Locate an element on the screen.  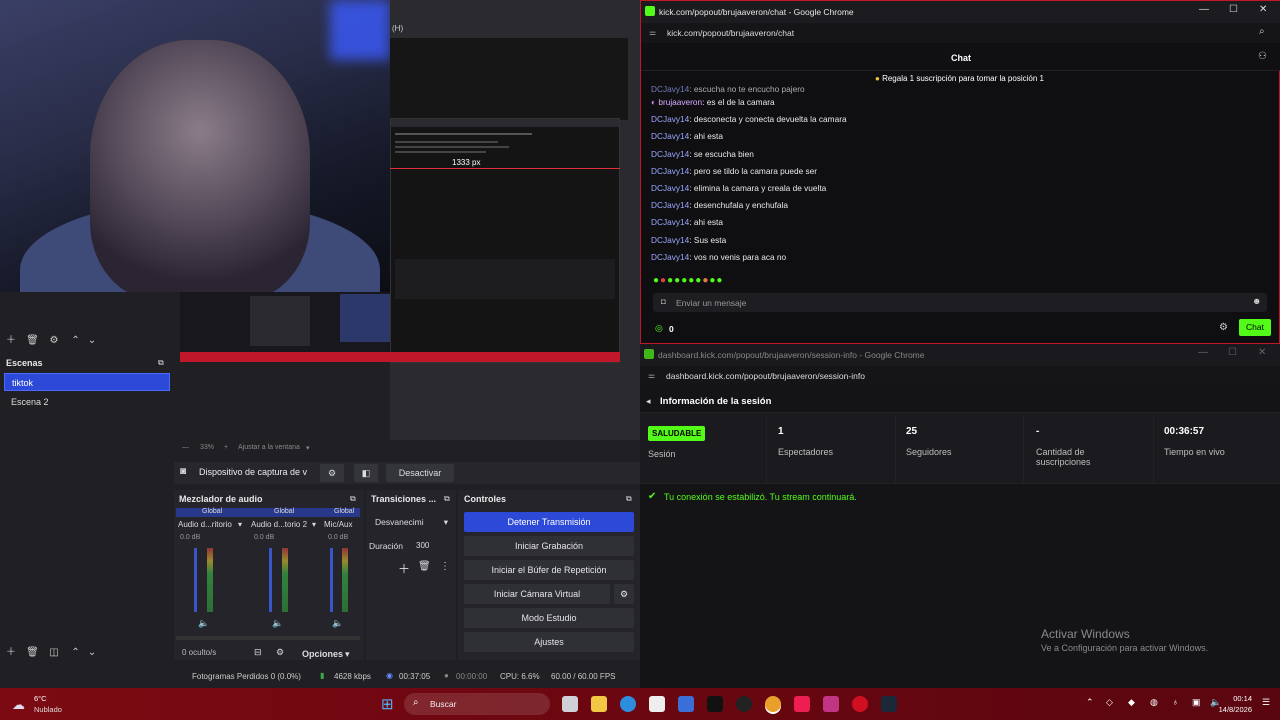
filter-icon: ◫ is located at coordinates (54, 653).